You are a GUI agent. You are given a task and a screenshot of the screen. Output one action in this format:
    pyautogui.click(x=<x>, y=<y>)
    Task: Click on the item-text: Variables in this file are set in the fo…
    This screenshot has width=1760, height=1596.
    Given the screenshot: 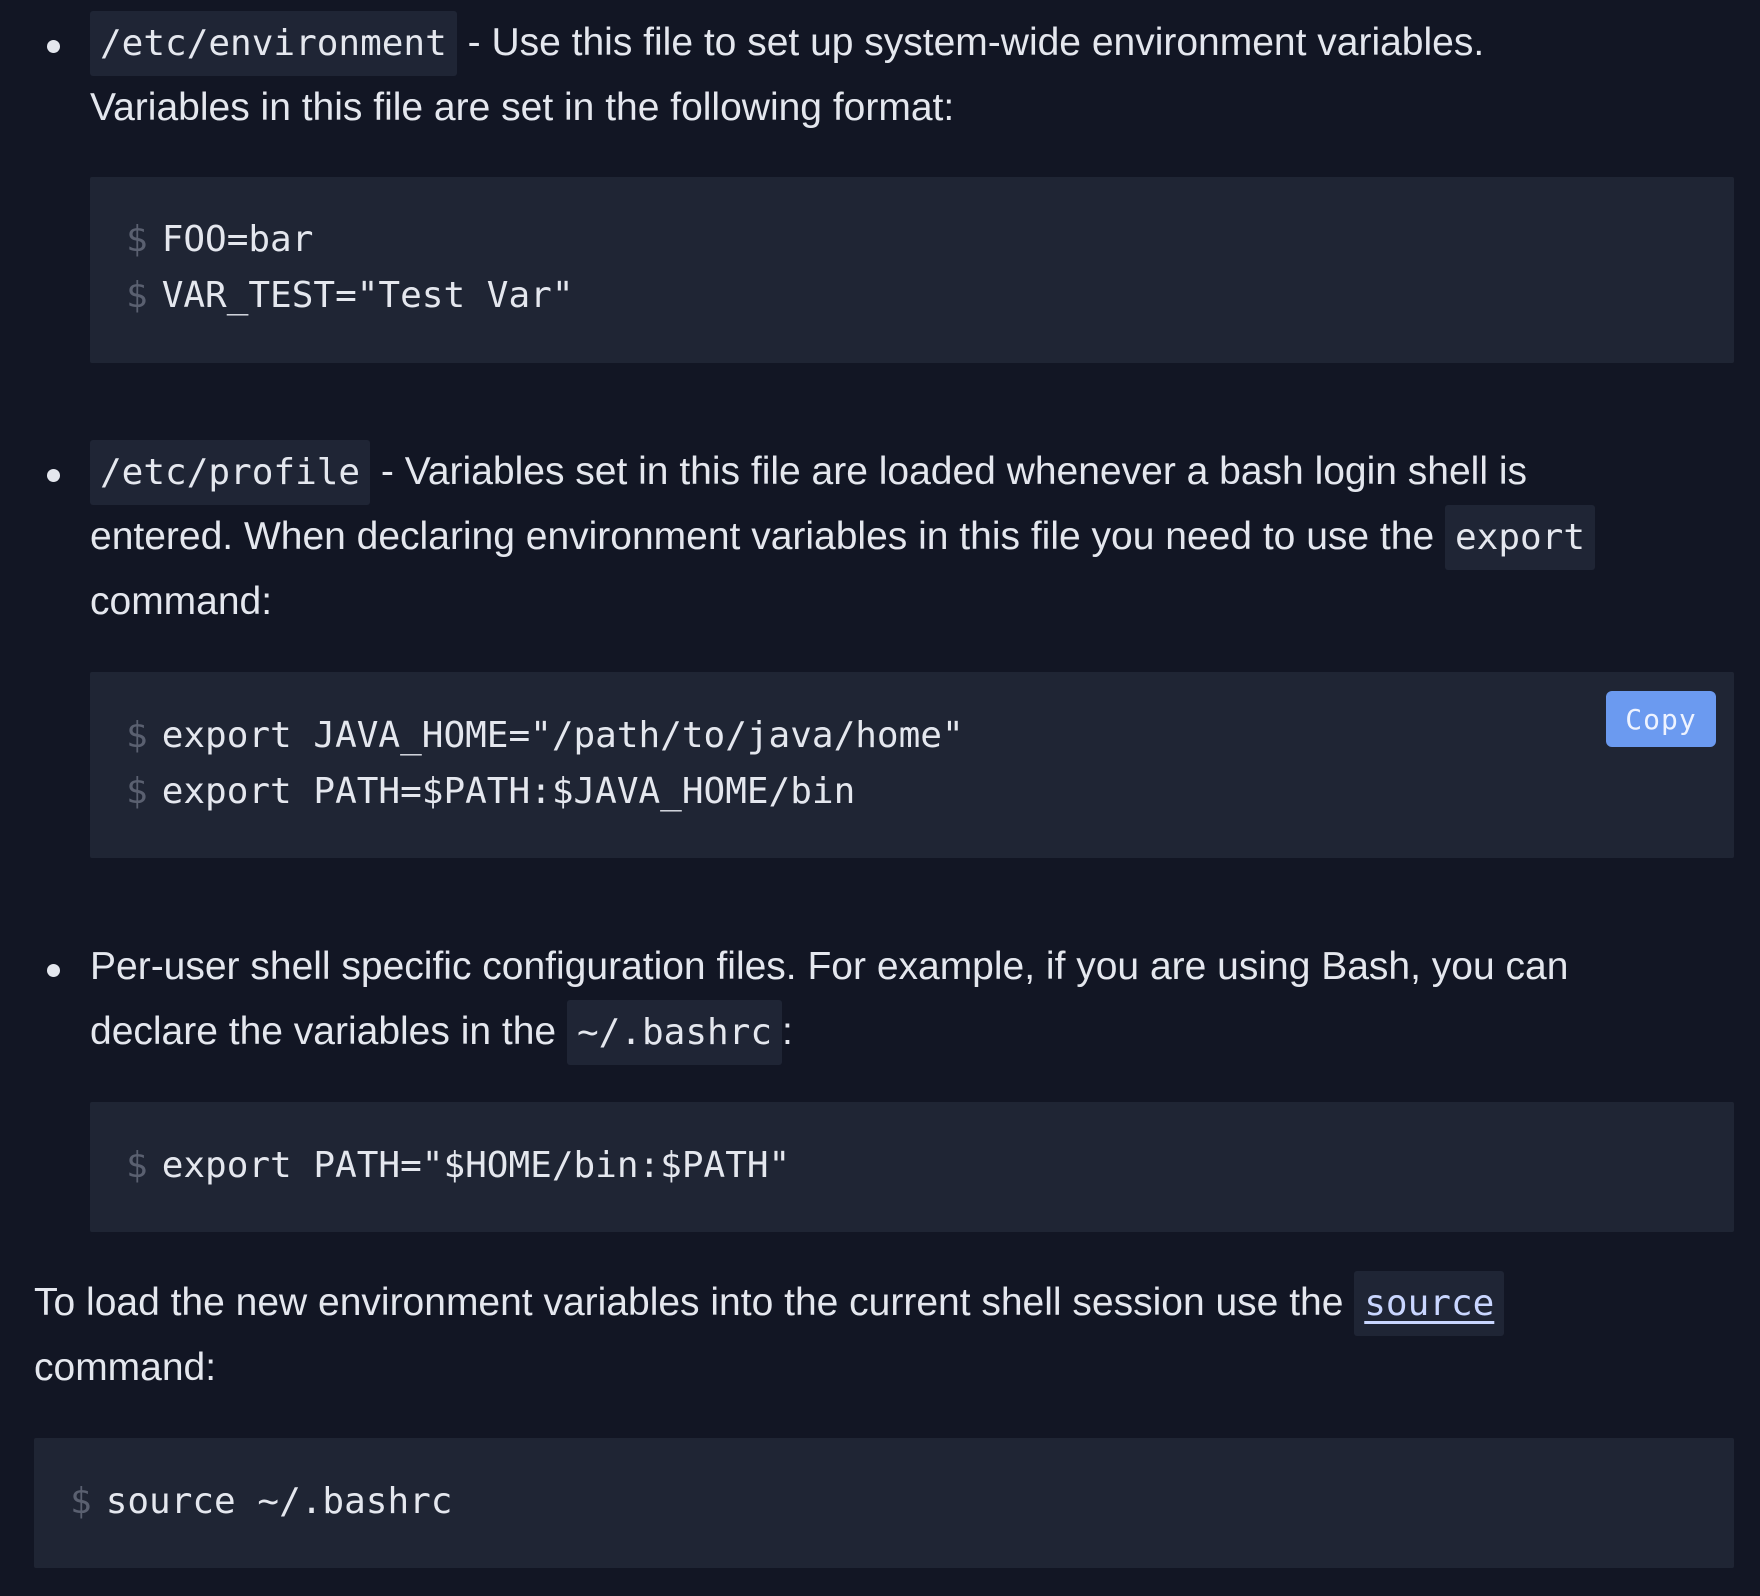 What is the action you would take?
    pyautogui.click(x=522, y=107)
    